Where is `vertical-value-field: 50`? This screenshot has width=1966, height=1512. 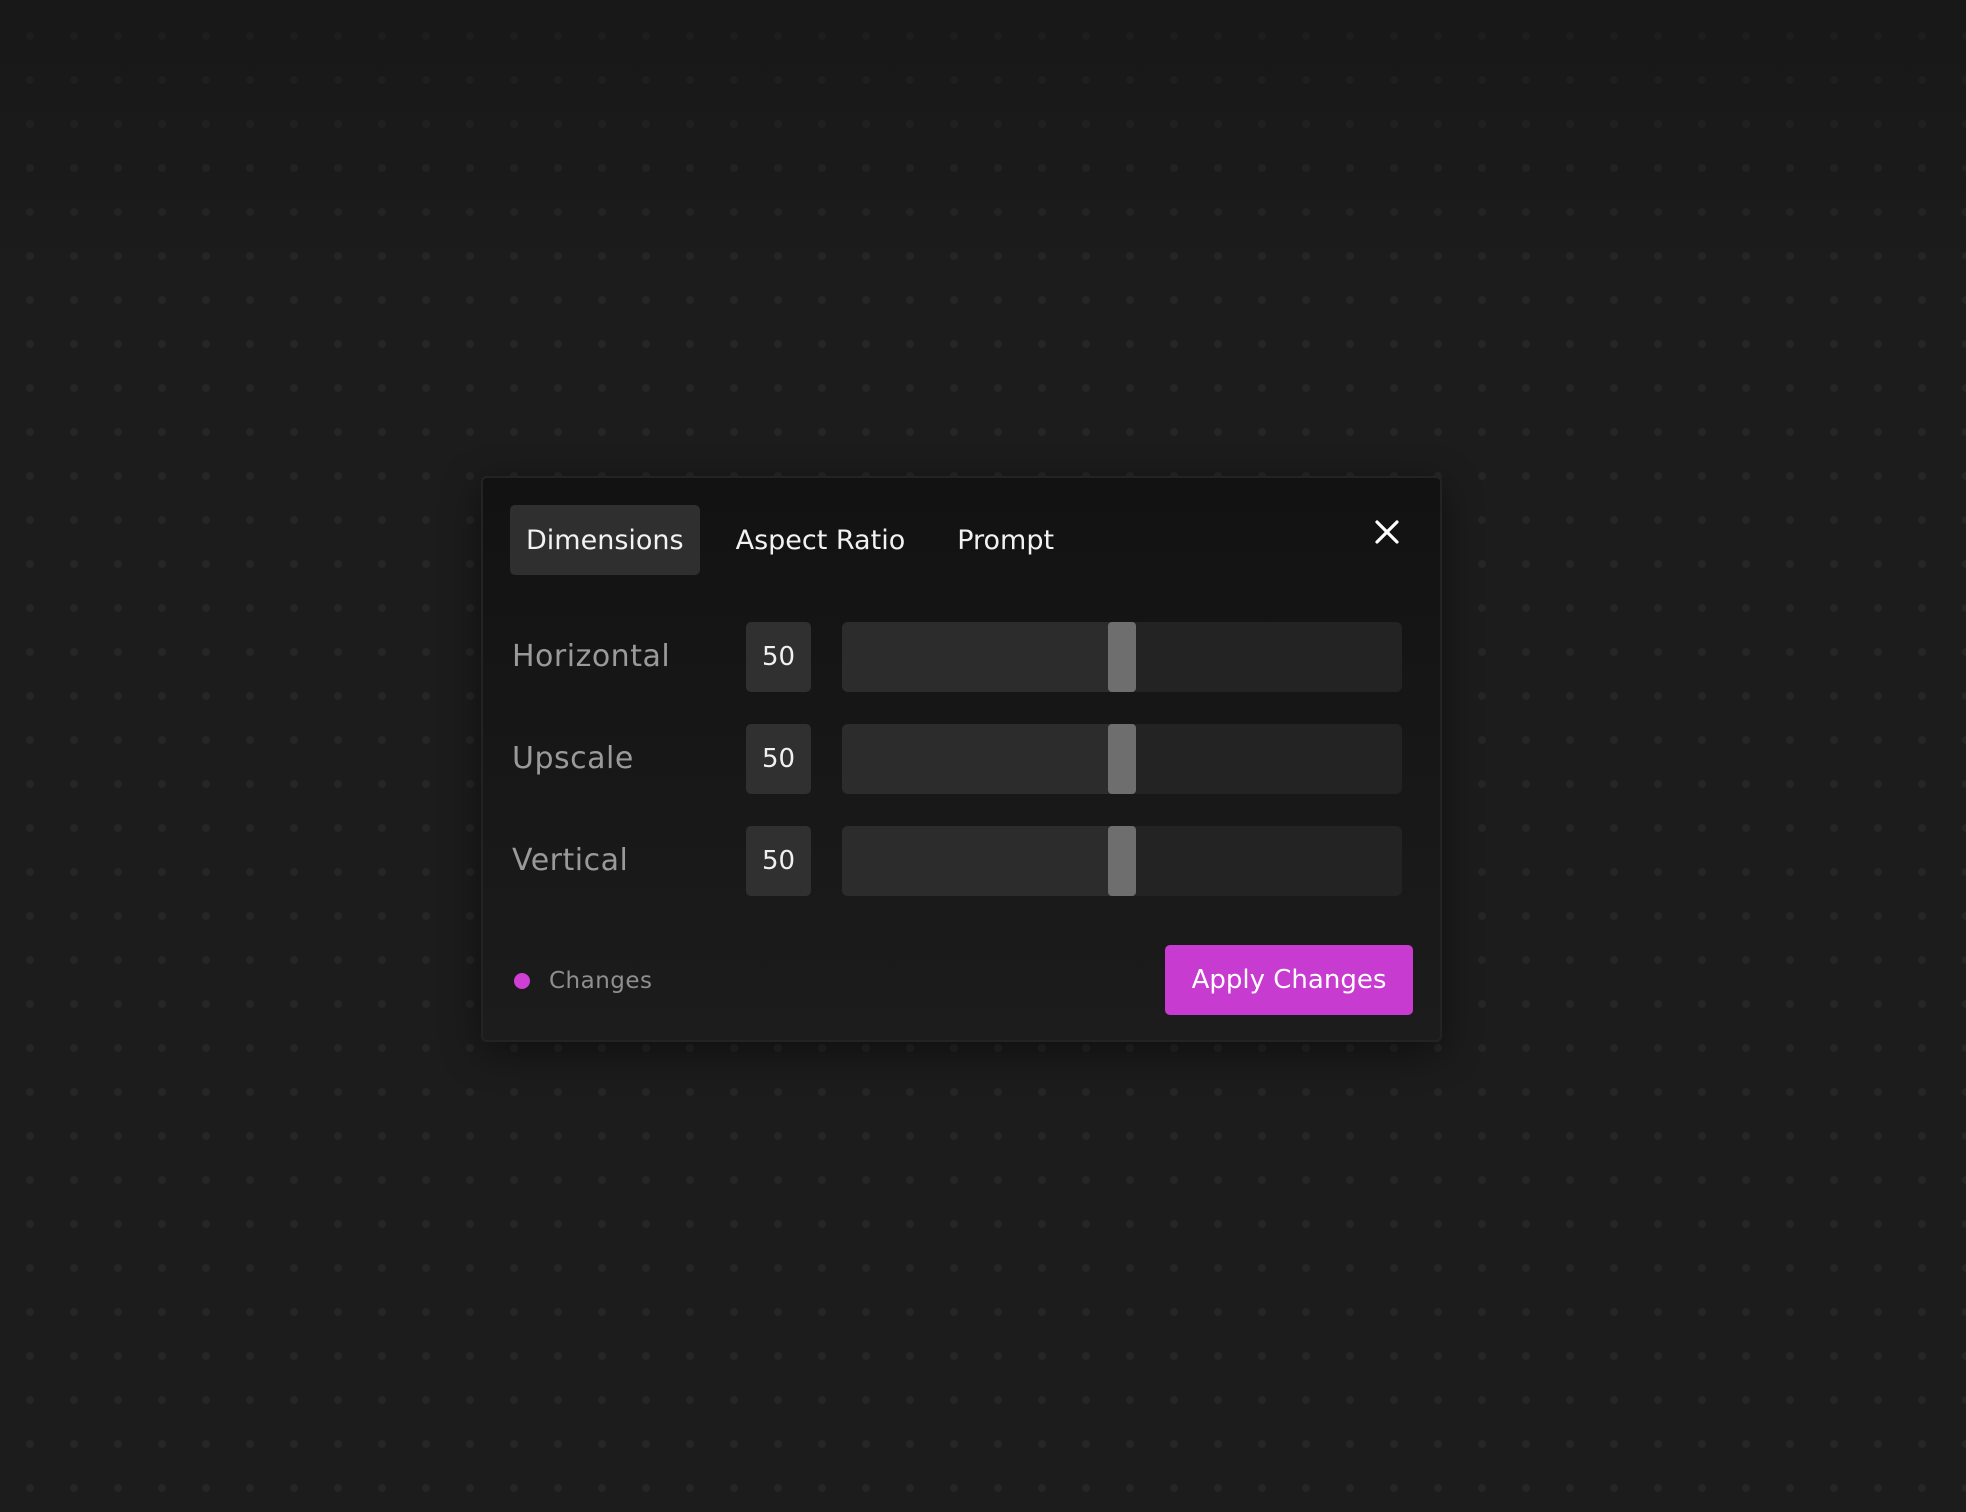 vertical-value-field: 50 is located at coordinates (778, 861).